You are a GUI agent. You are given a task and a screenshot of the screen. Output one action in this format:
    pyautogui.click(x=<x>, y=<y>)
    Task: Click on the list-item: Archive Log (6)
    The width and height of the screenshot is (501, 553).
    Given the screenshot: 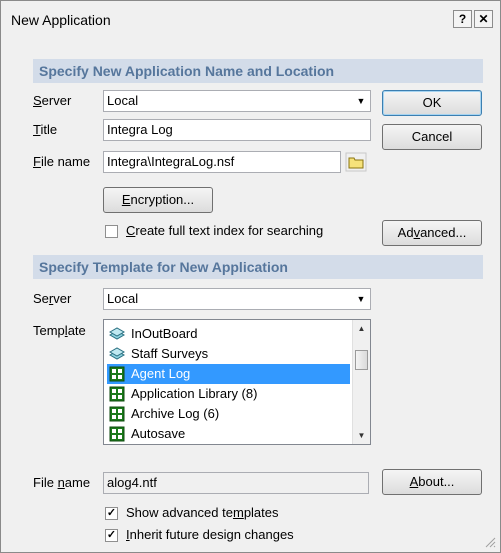 What is the action you would take?
    pyautogui.click(x=228, y=414)
    